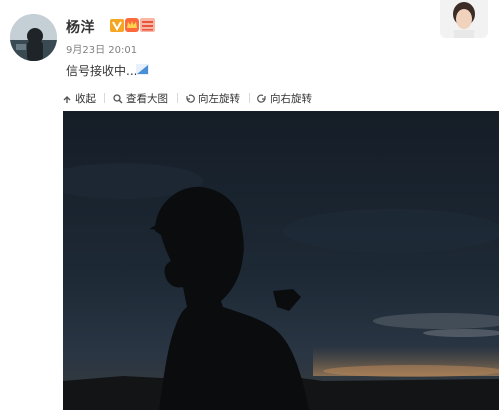 The width and height of the screenshot is (499, 410). Describe the element at coordinates (147, 99) in the screenshot. I see `view-large-label: 查看大图` at that location.